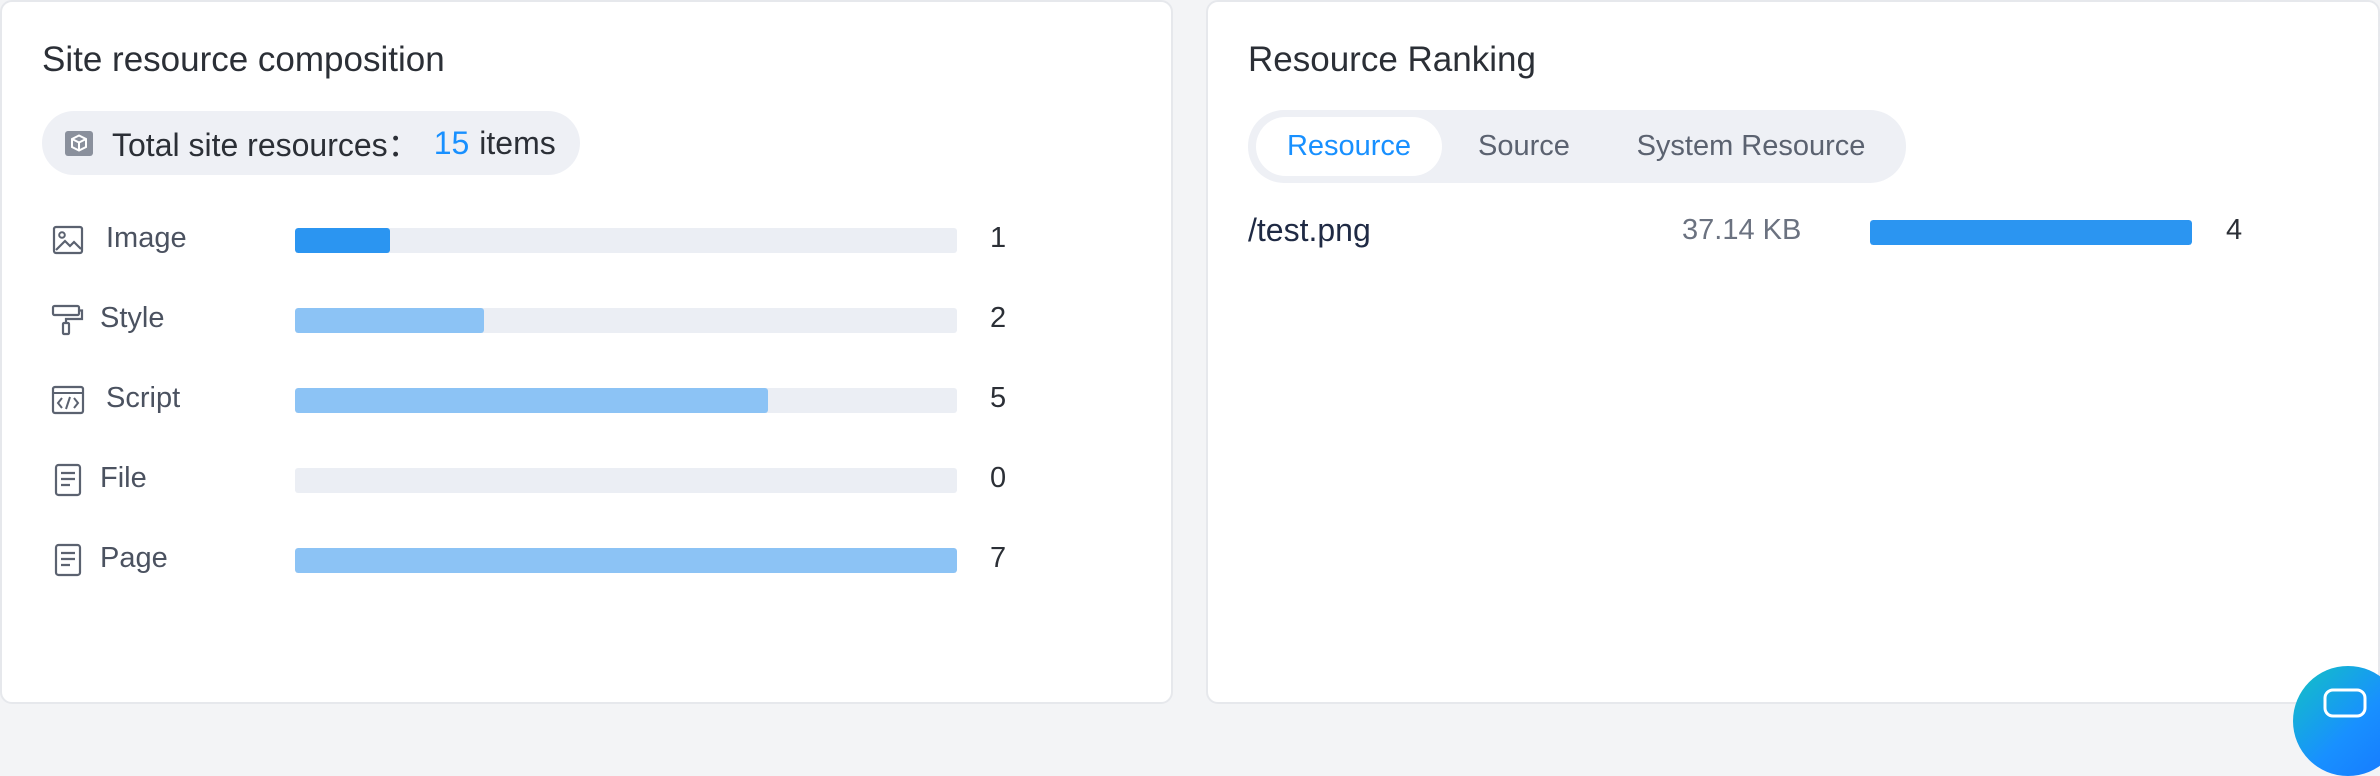 The image size is (2380, 776). I want to click on page-icon, so click(68, 560).